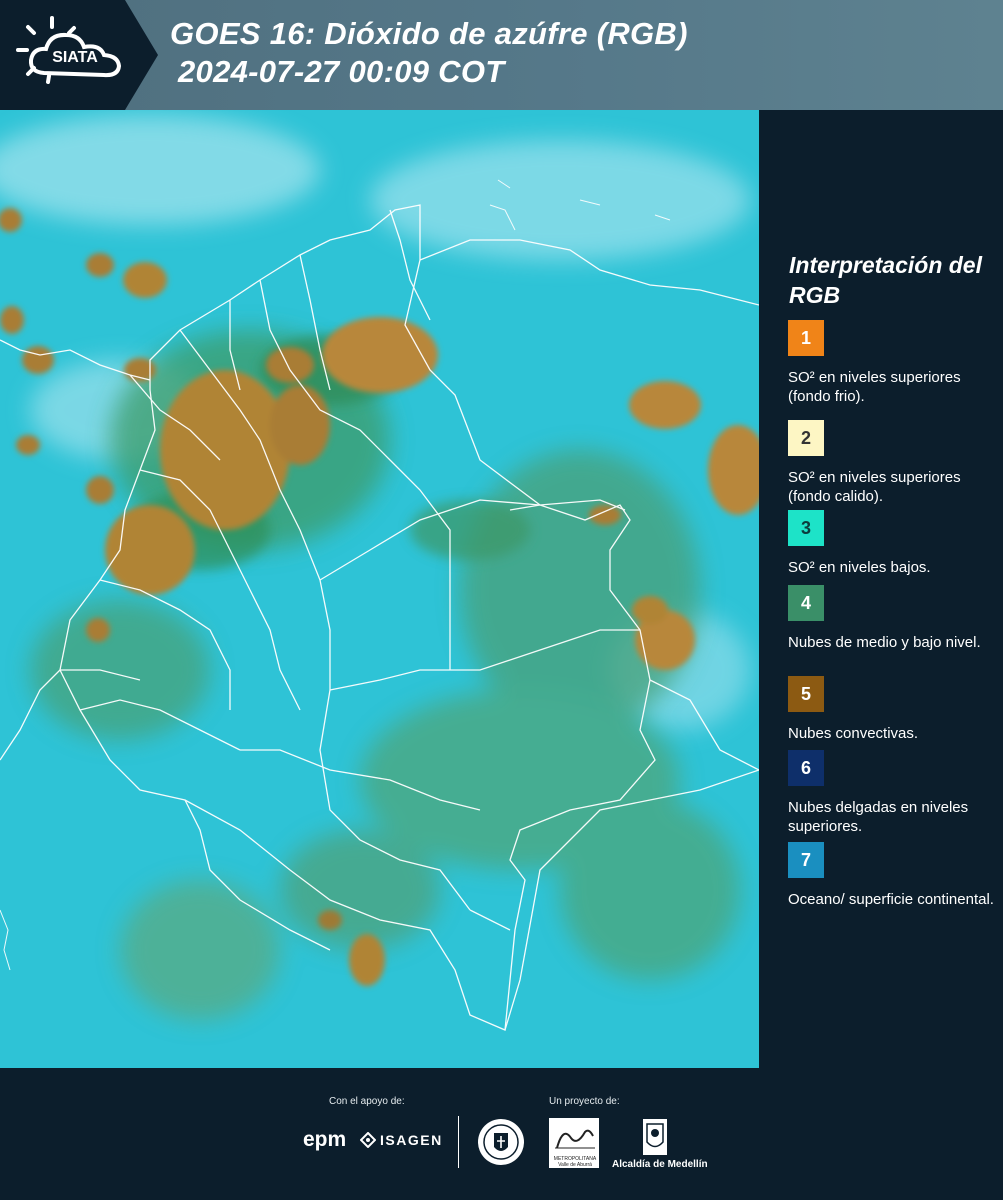  I want to click on legend-number-7: 7, so click(805, 859).